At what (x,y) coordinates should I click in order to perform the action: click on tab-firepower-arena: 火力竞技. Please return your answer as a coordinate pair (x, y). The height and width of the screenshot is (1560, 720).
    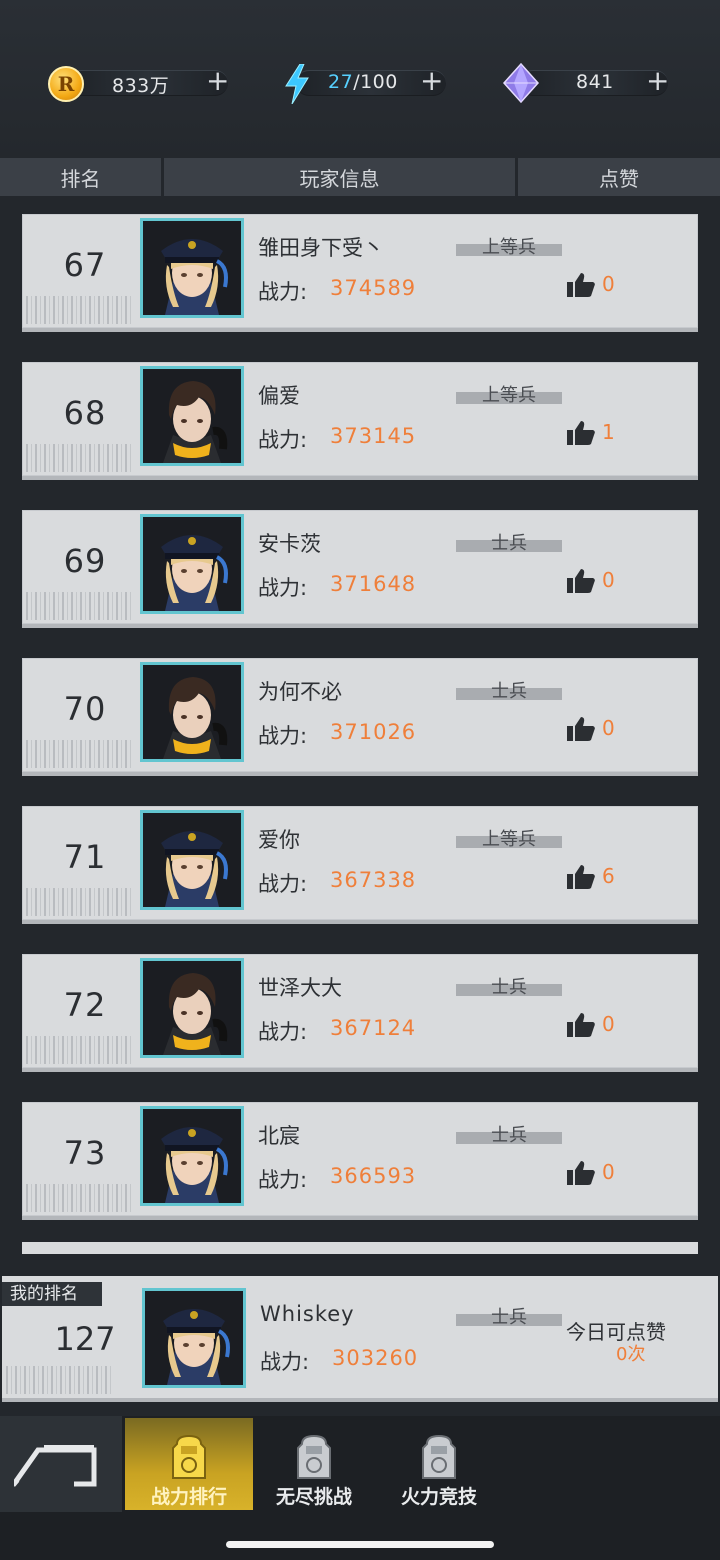
    Looking at the image, I should click on (439, 1464).